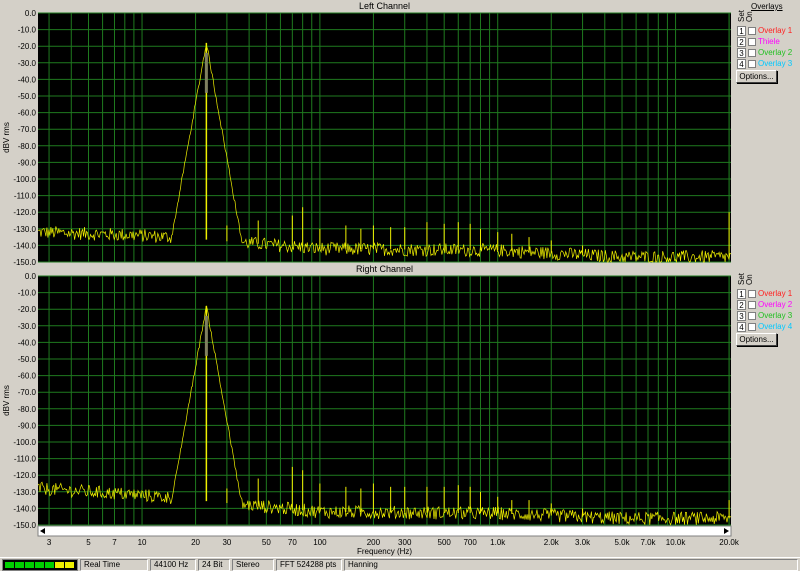 The image size is (800, 571). What do you see at coordinates (583, 542) in the screenshot?
I see `x-tick-label: 3.0k` at bounding box center [583, 542].